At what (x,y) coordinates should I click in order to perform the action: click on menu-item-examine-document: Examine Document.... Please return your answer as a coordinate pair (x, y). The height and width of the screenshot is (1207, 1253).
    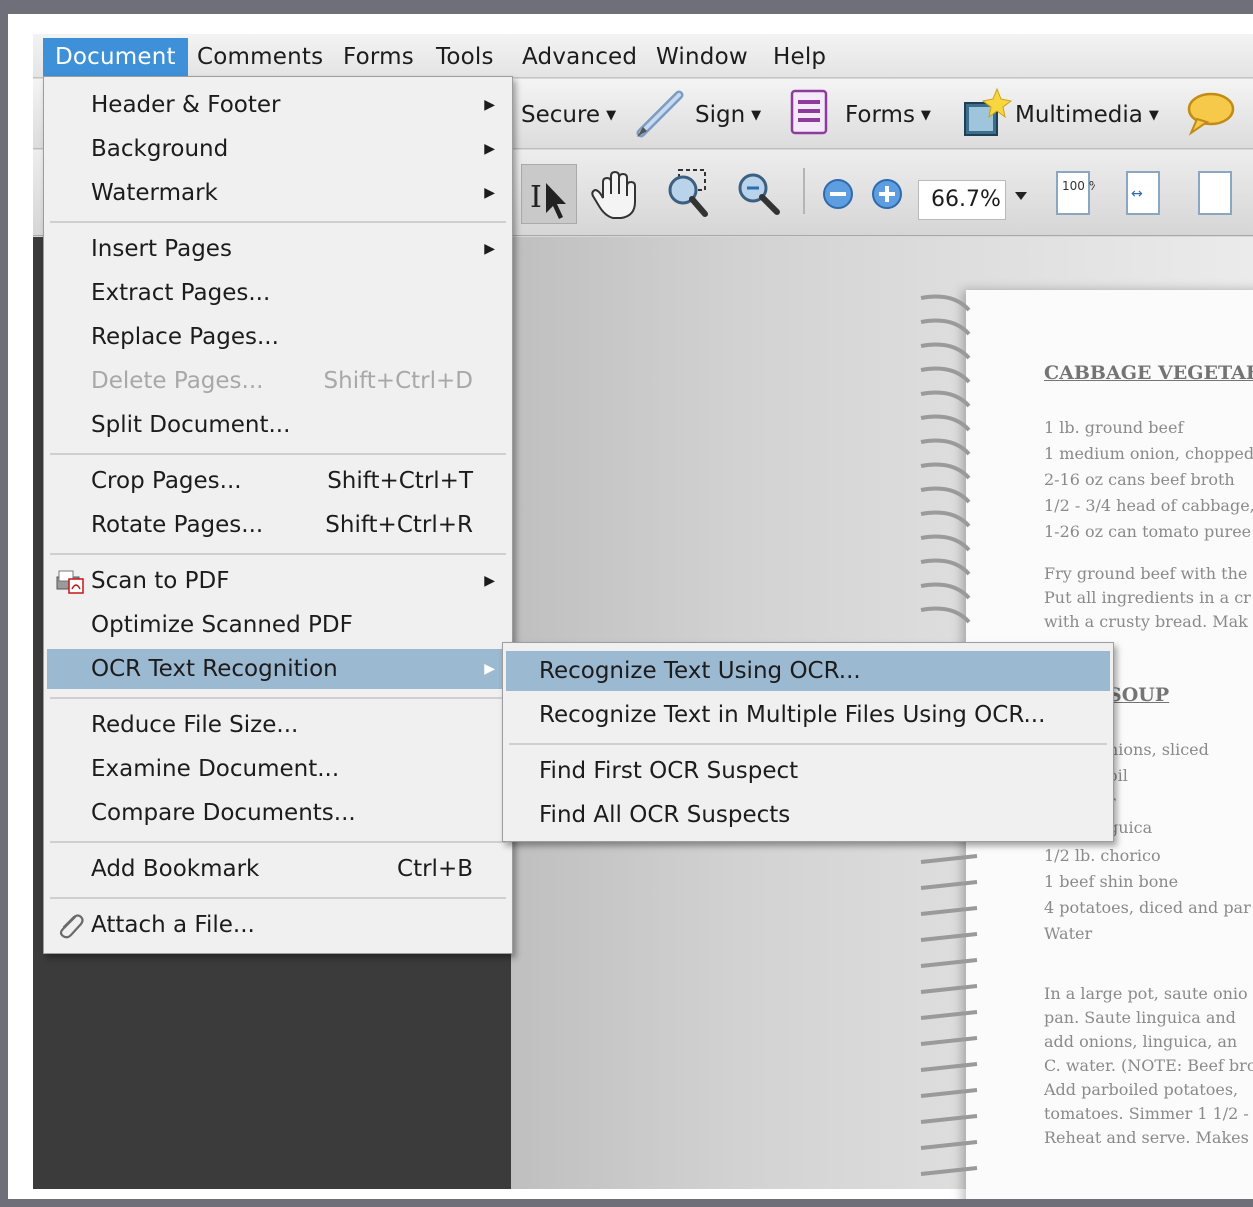
    Looking at the image, I should click on (278, 769).